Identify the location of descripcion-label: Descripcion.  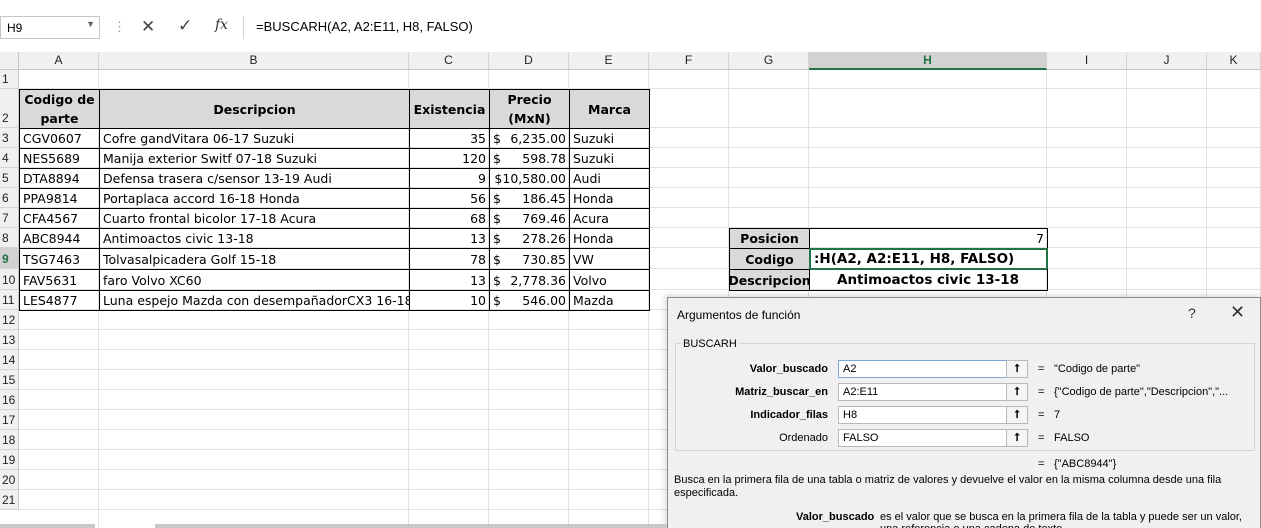
(769, 280).